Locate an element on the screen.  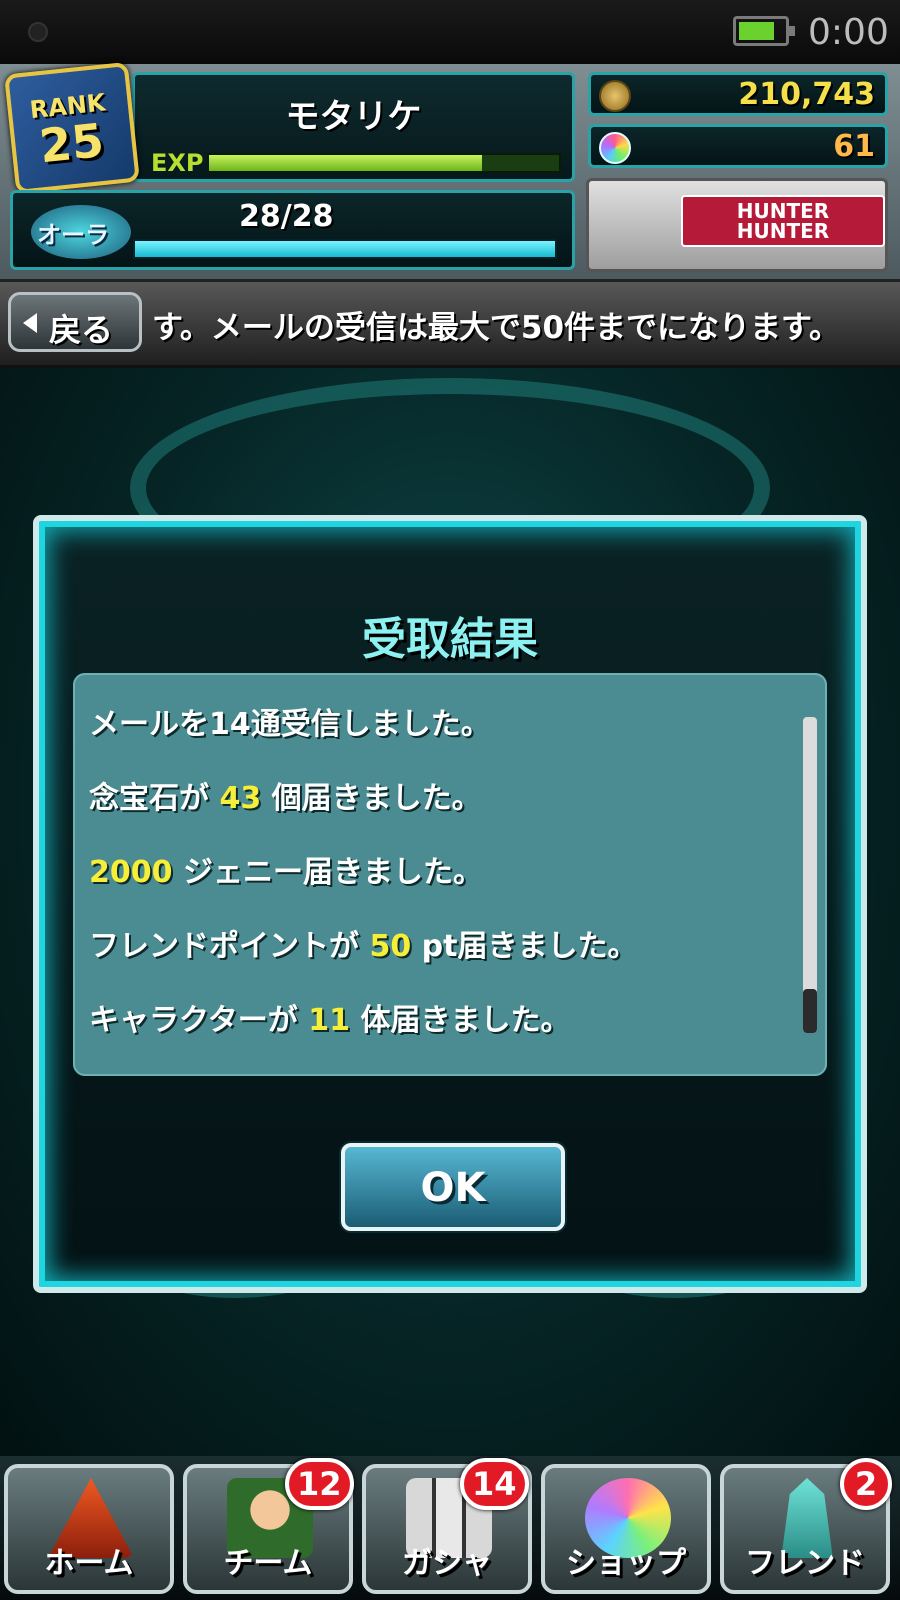
name-panel: モタリケ EXP is located at coordinates (353, 127).